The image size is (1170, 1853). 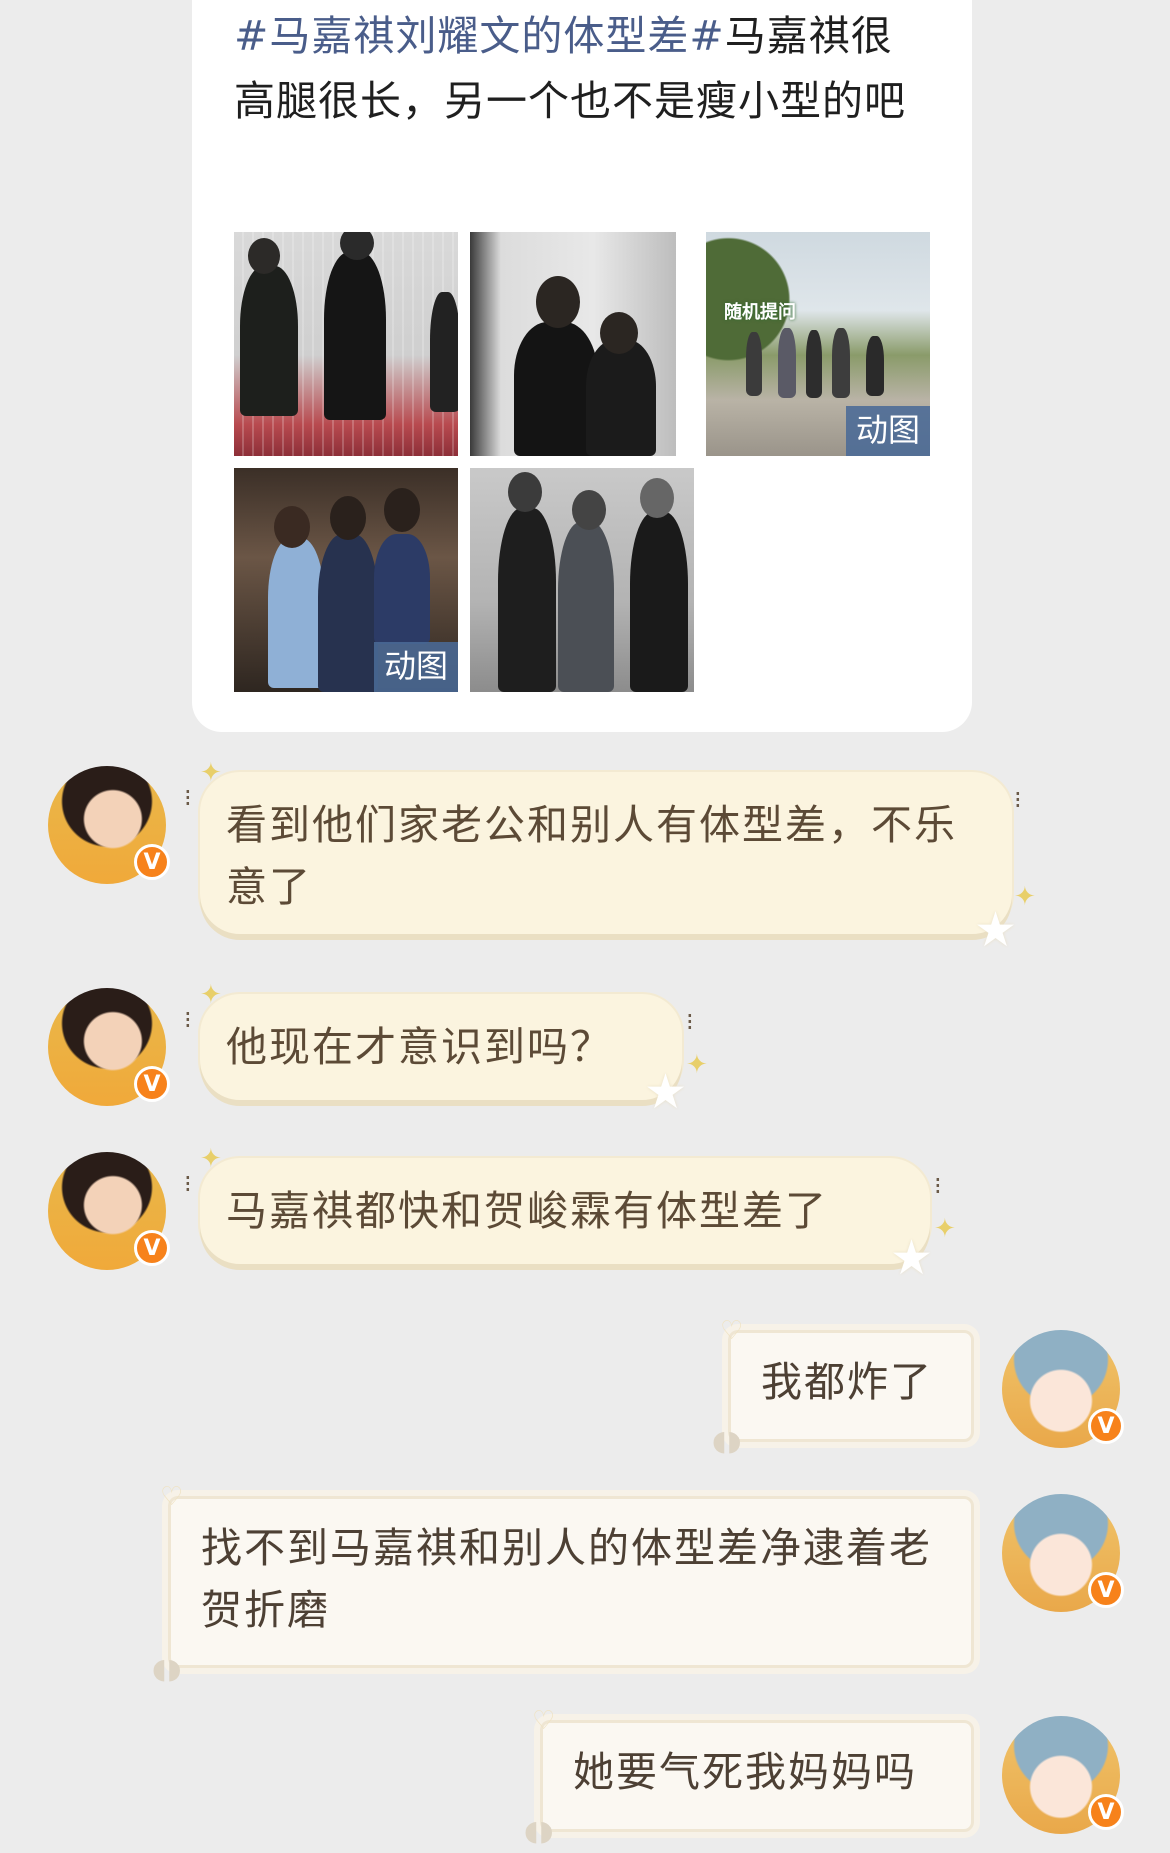 I want to click on message-text: 看到他们家老公和别人有体型差，不乐意了, so click(x=591, y=856).